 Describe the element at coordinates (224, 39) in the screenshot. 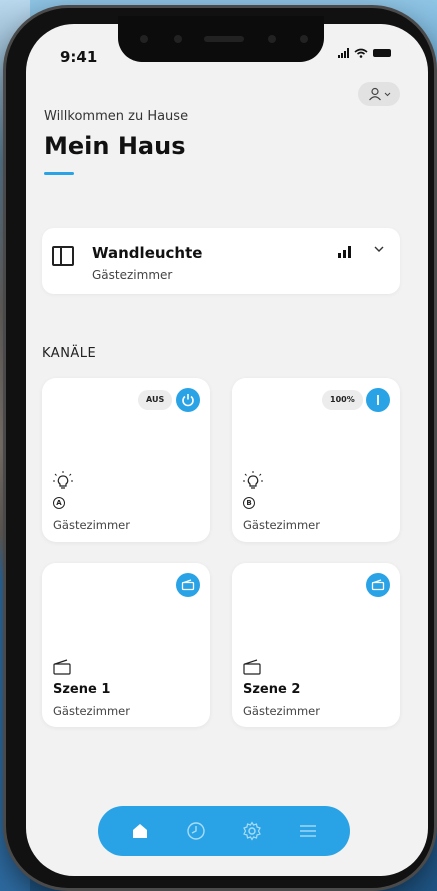

I see `notch-speaker` at that location.